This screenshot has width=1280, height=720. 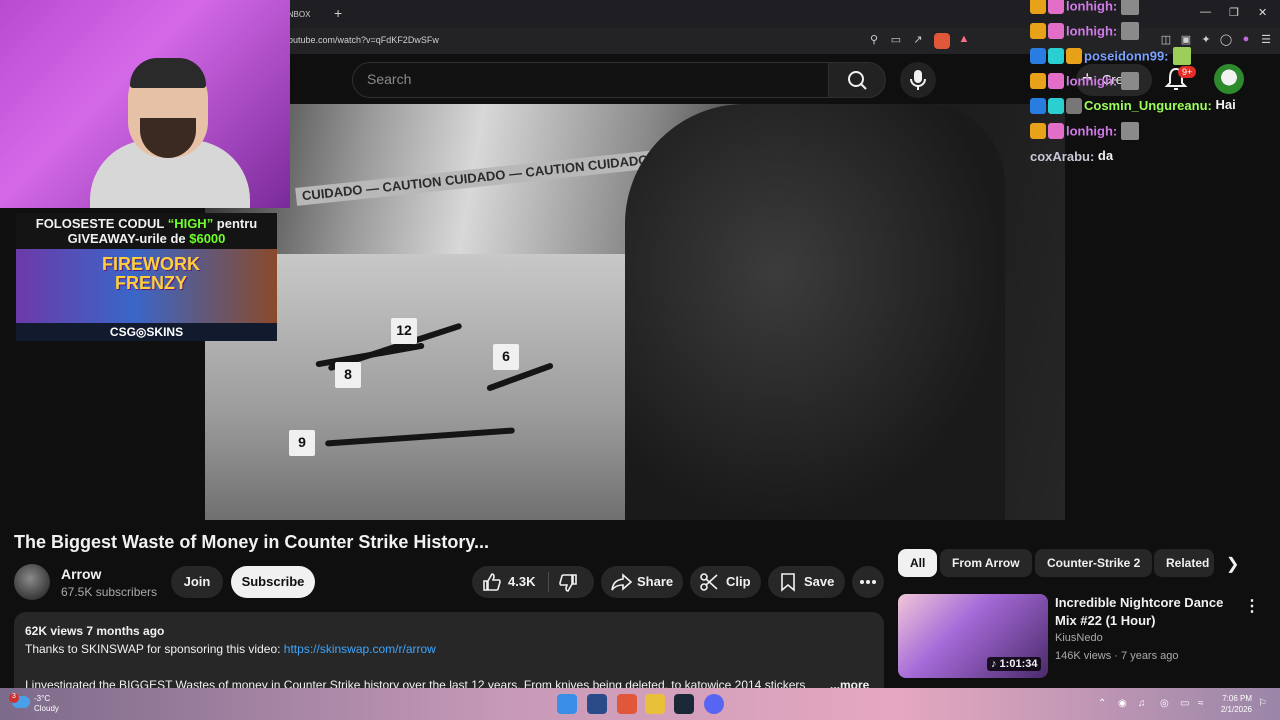 What do you see at coordinates (1133, 108) in the screenshot?
I see `chat-message: Cosmin_Ungureanu: Hai` at bounding box center [1133, 108].